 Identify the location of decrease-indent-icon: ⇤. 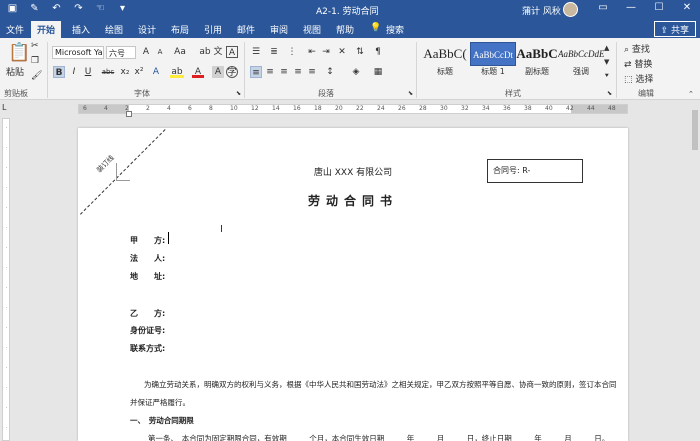
(312, 52).